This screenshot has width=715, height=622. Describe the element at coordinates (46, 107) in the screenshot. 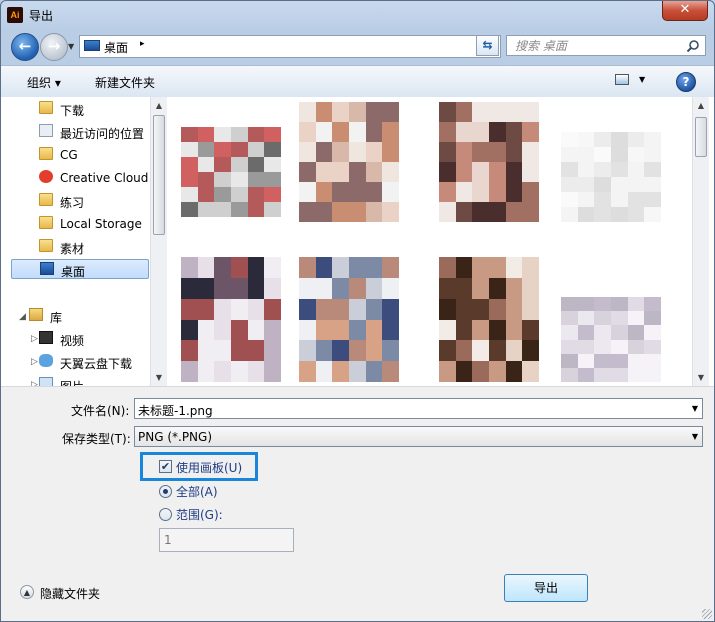

I see `folder-icon` at that location.